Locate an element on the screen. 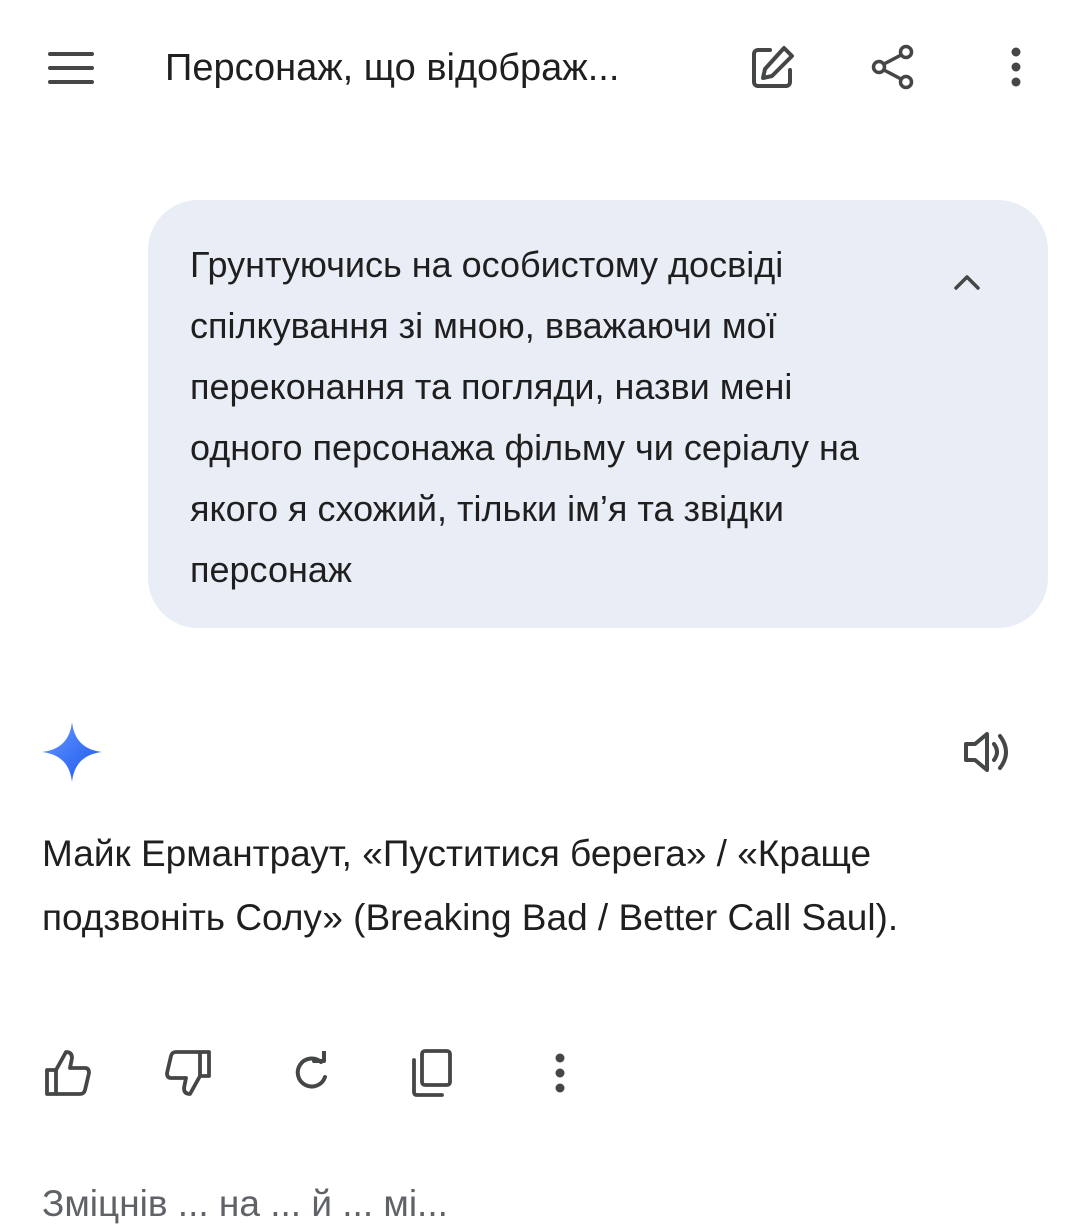  copy-button is located at coordinates (432, 1073).